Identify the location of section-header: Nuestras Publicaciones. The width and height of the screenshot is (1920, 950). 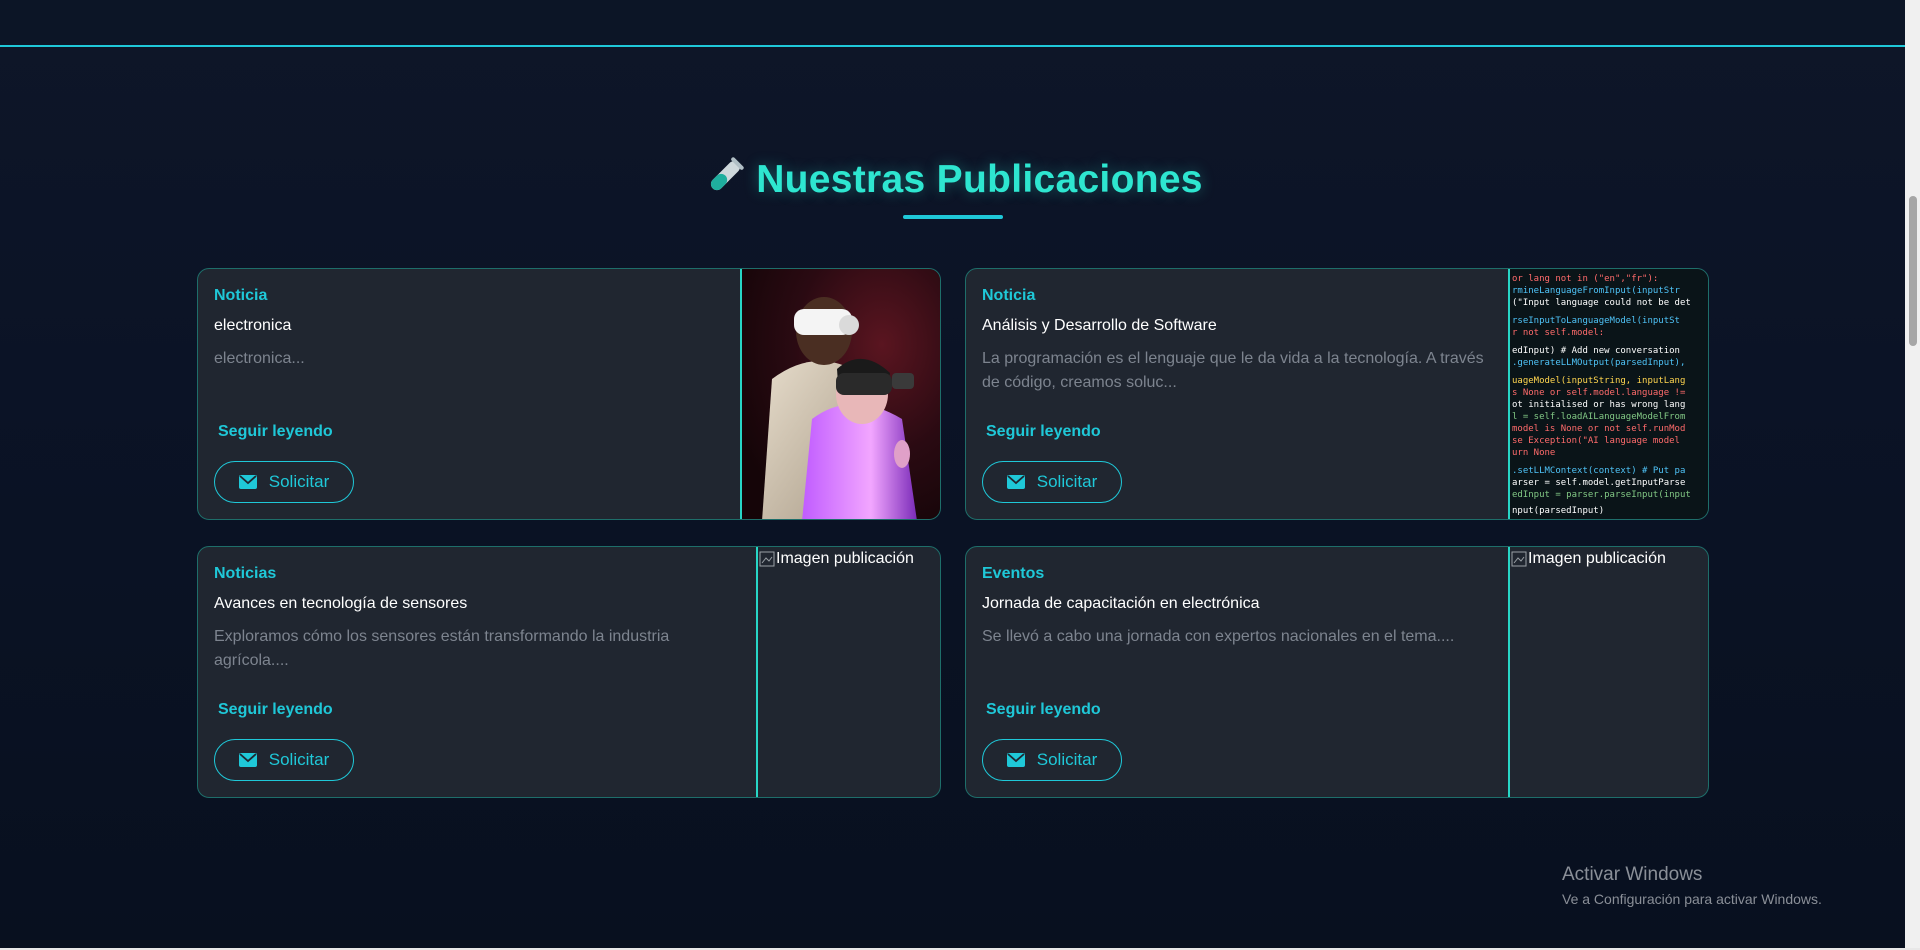
(952, 179).